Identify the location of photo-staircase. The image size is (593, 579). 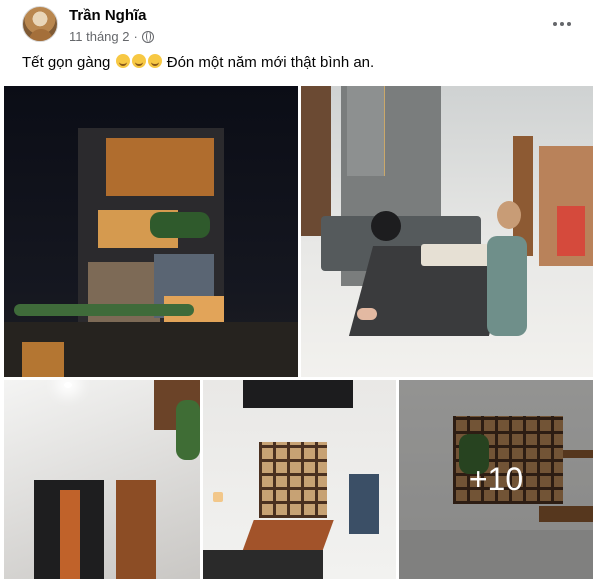
(102, 479).